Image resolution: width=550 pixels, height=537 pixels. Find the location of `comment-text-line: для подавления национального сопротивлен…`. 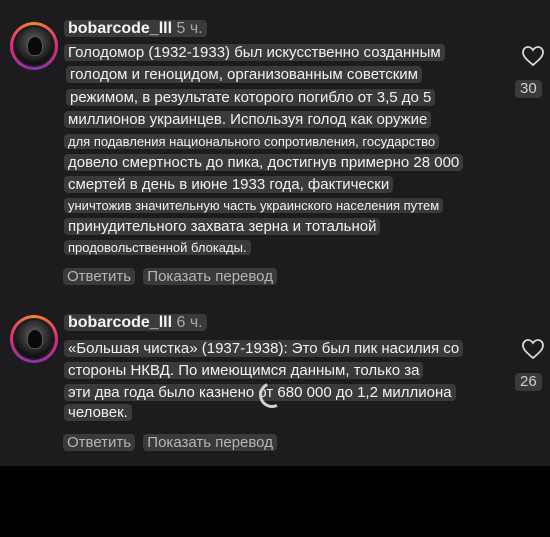

comment-text-line: для подавления национального сопротивлен… is located at coordinates (252, 141).